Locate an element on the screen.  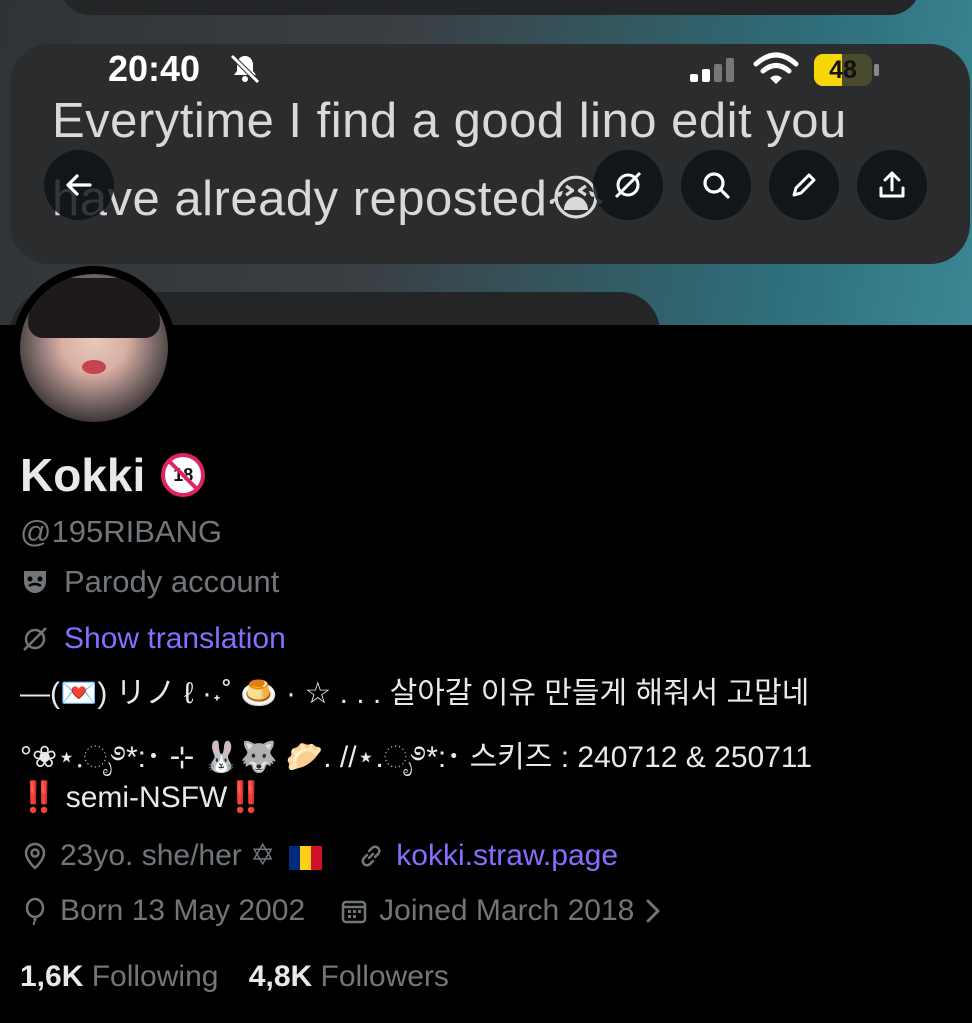
parody-label: Parody account is located at coordinates (149, 582).